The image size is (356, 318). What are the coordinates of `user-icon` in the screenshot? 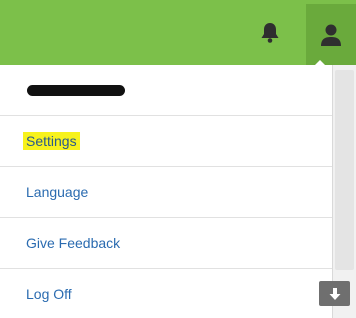 It's located at (331, 35).